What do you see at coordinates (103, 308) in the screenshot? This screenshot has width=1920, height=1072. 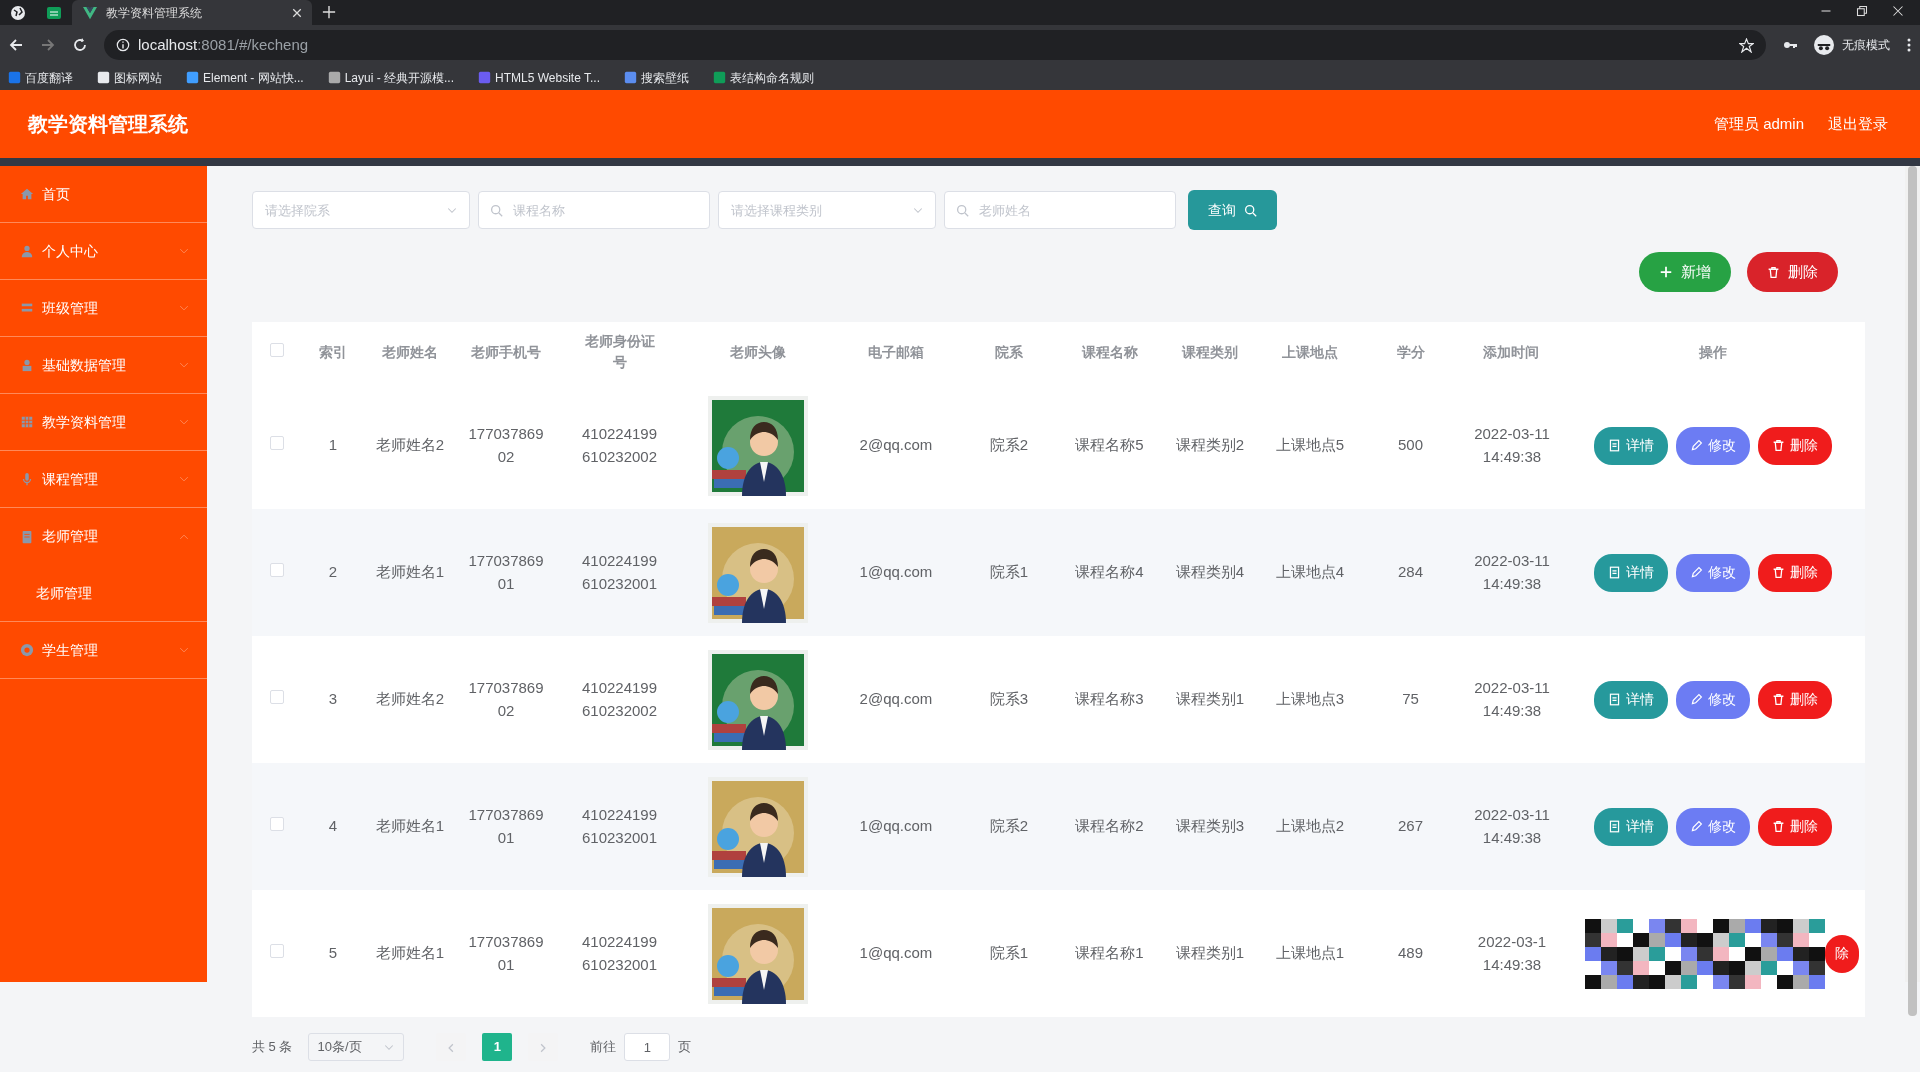 I see `sidebar-item: 班级管理` at bounding box center [103, 308].